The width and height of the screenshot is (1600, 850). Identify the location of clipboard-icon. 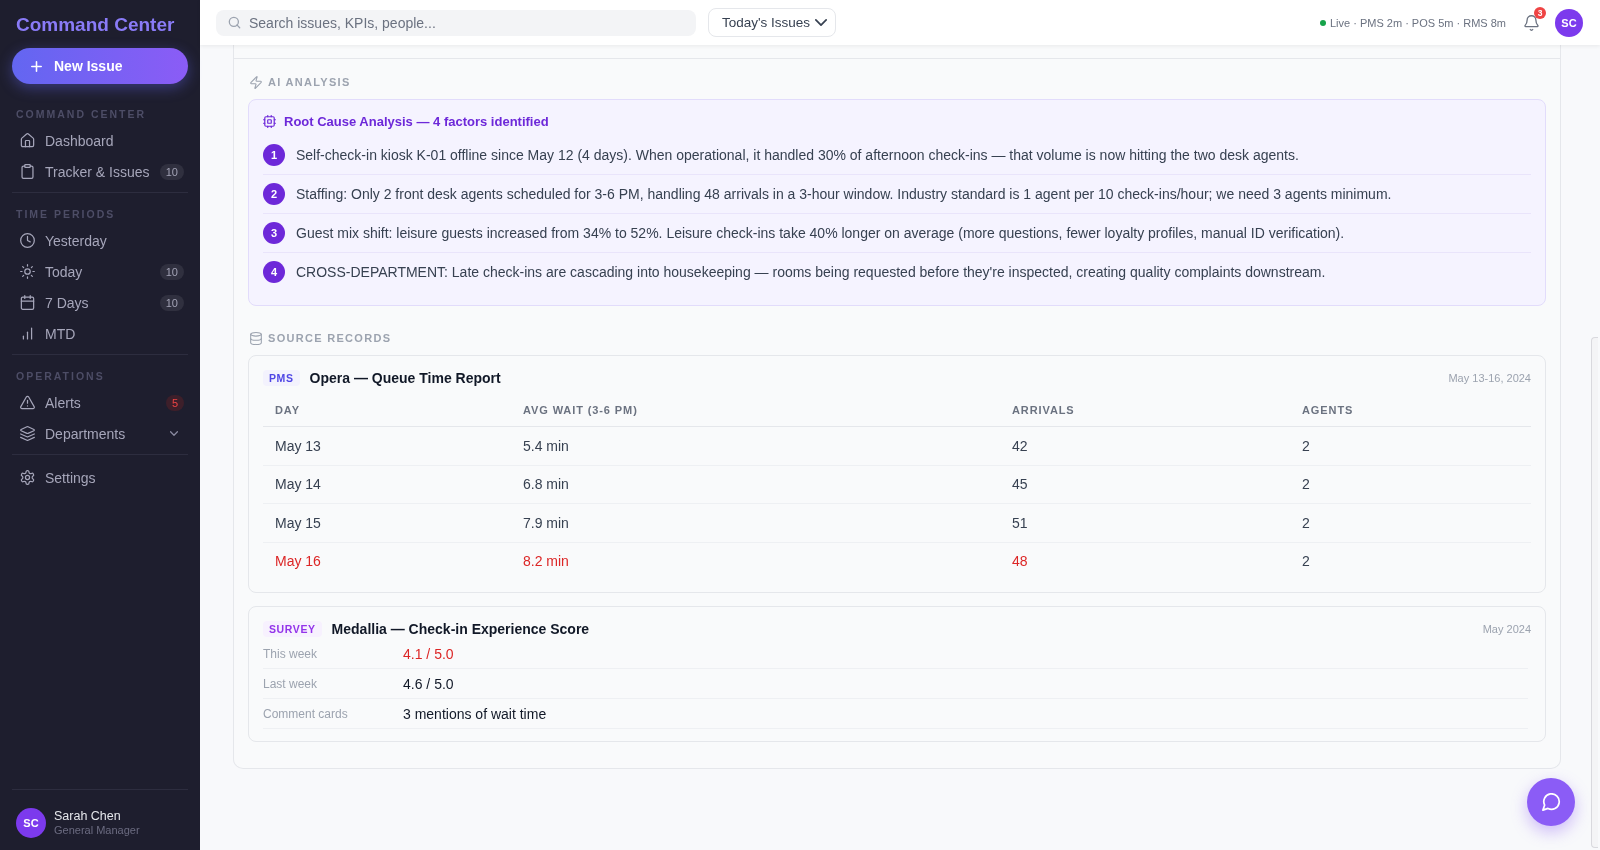
(27, 171).